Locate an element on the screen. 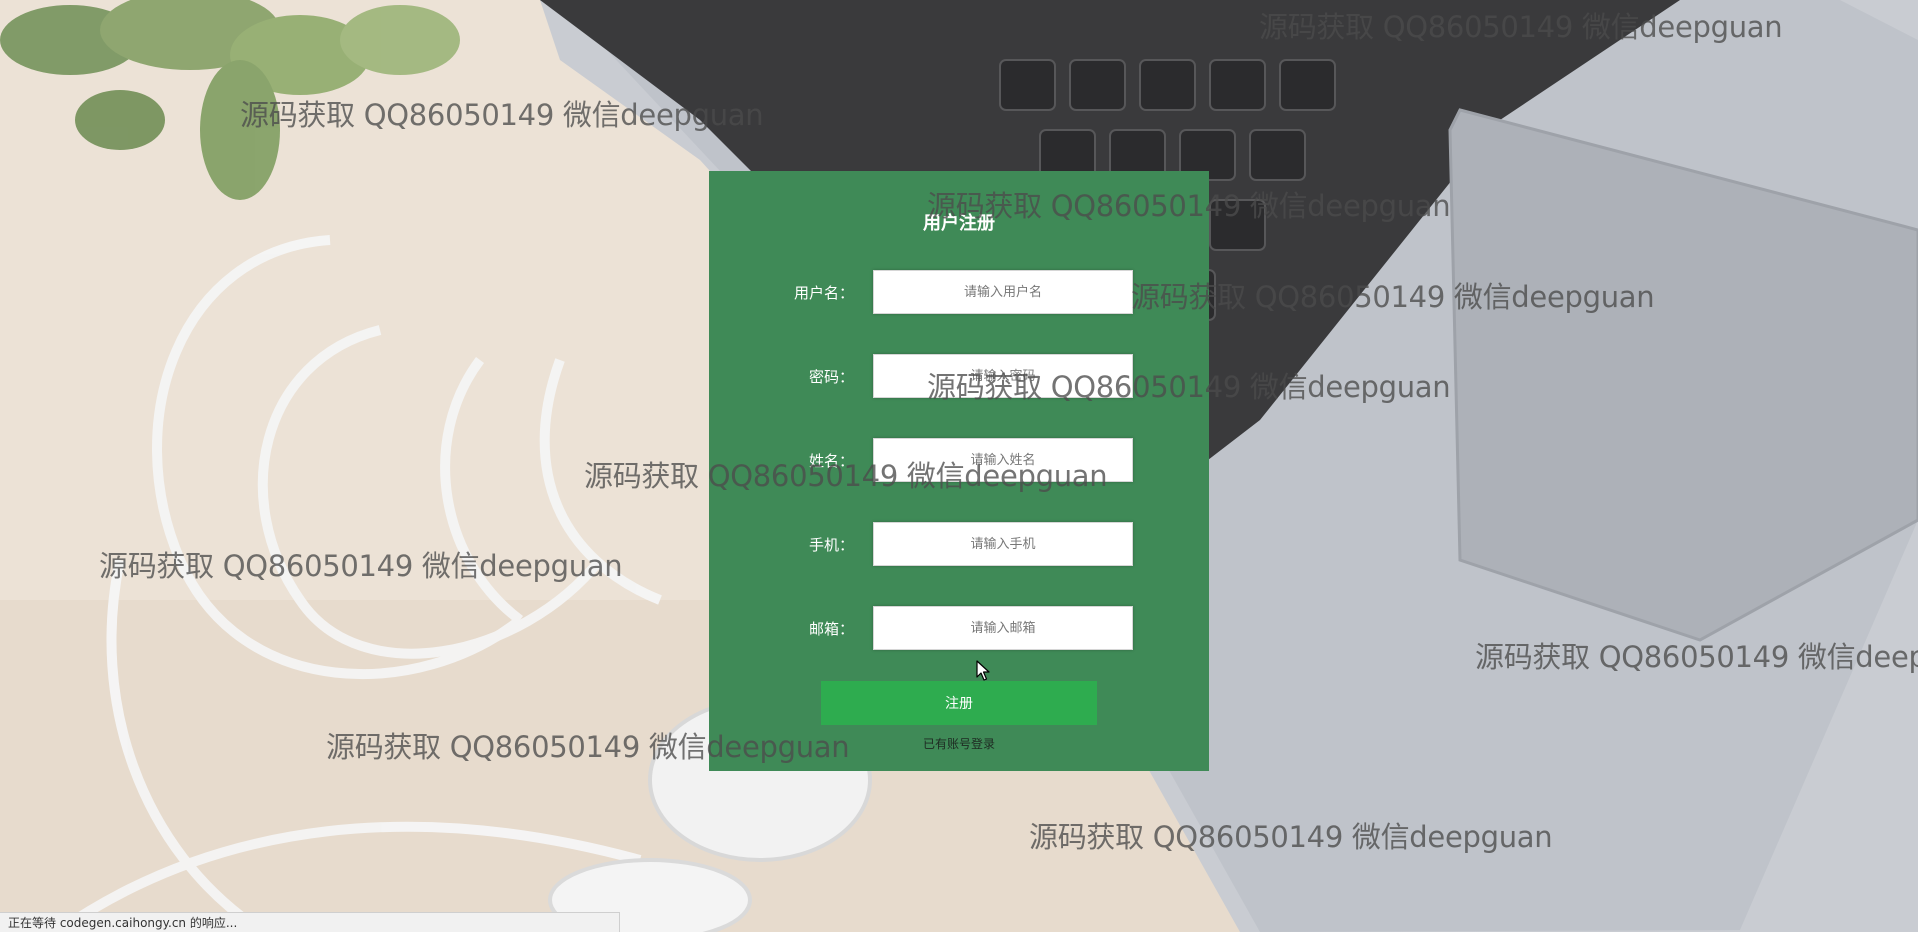 The height and width of the screenshot is (932, 1918). name-row: 姓名： is located at coordinates (959, 461).